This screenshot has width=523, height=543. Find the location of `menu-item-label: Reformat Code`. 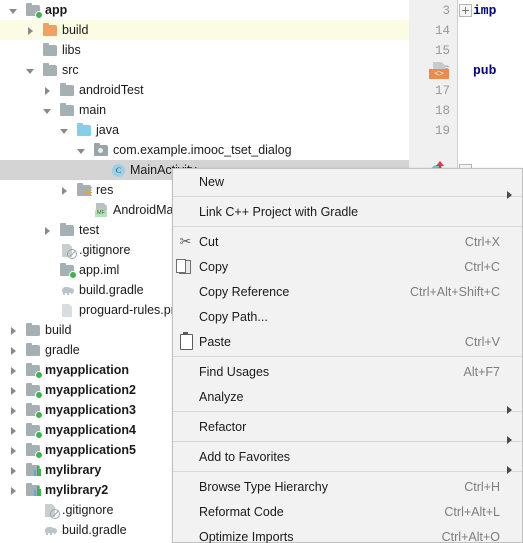

menu-item-label: Reformat Code is located at coordinates (241, 511).